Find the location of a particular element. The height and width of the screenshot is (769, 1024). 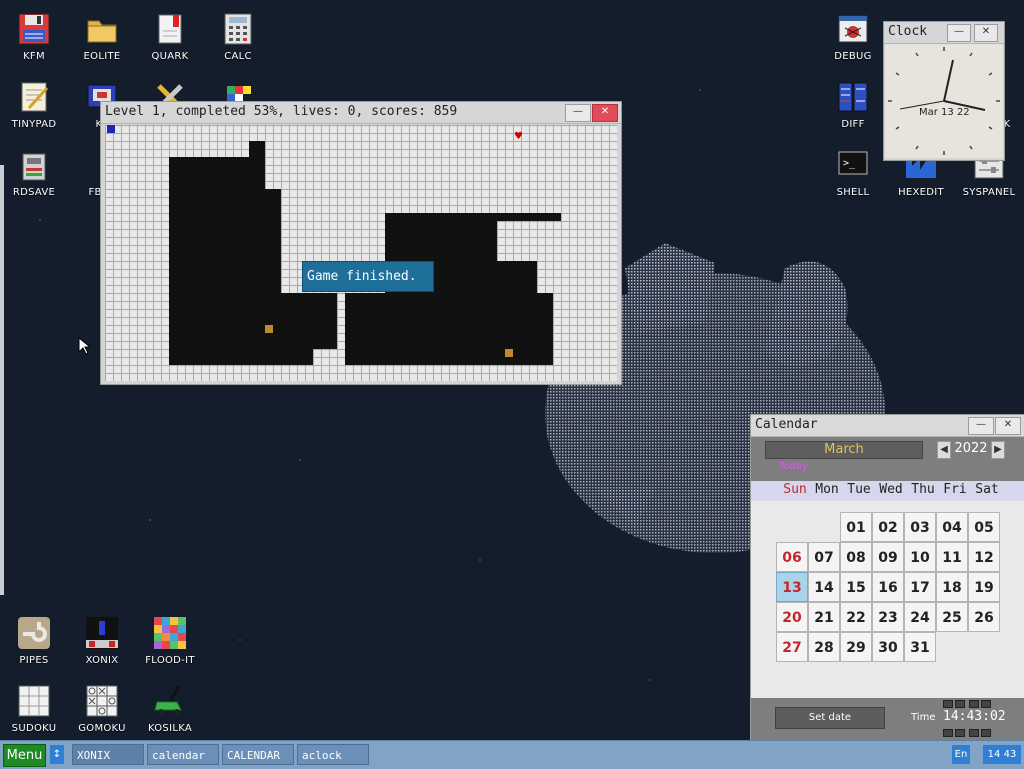

month-selector: March is located at coordinates (844, 450).